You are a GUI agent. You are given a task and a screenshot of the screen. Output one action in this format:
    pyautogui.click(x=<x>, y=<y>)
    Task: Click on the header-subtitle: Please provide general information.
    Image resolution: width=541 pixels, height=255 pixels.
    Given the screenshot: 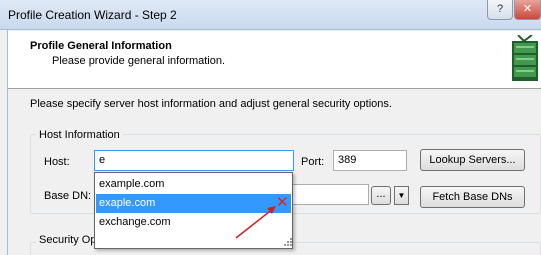 What is the action you would take?
    pyautogui.click(x=139, y=61)
    